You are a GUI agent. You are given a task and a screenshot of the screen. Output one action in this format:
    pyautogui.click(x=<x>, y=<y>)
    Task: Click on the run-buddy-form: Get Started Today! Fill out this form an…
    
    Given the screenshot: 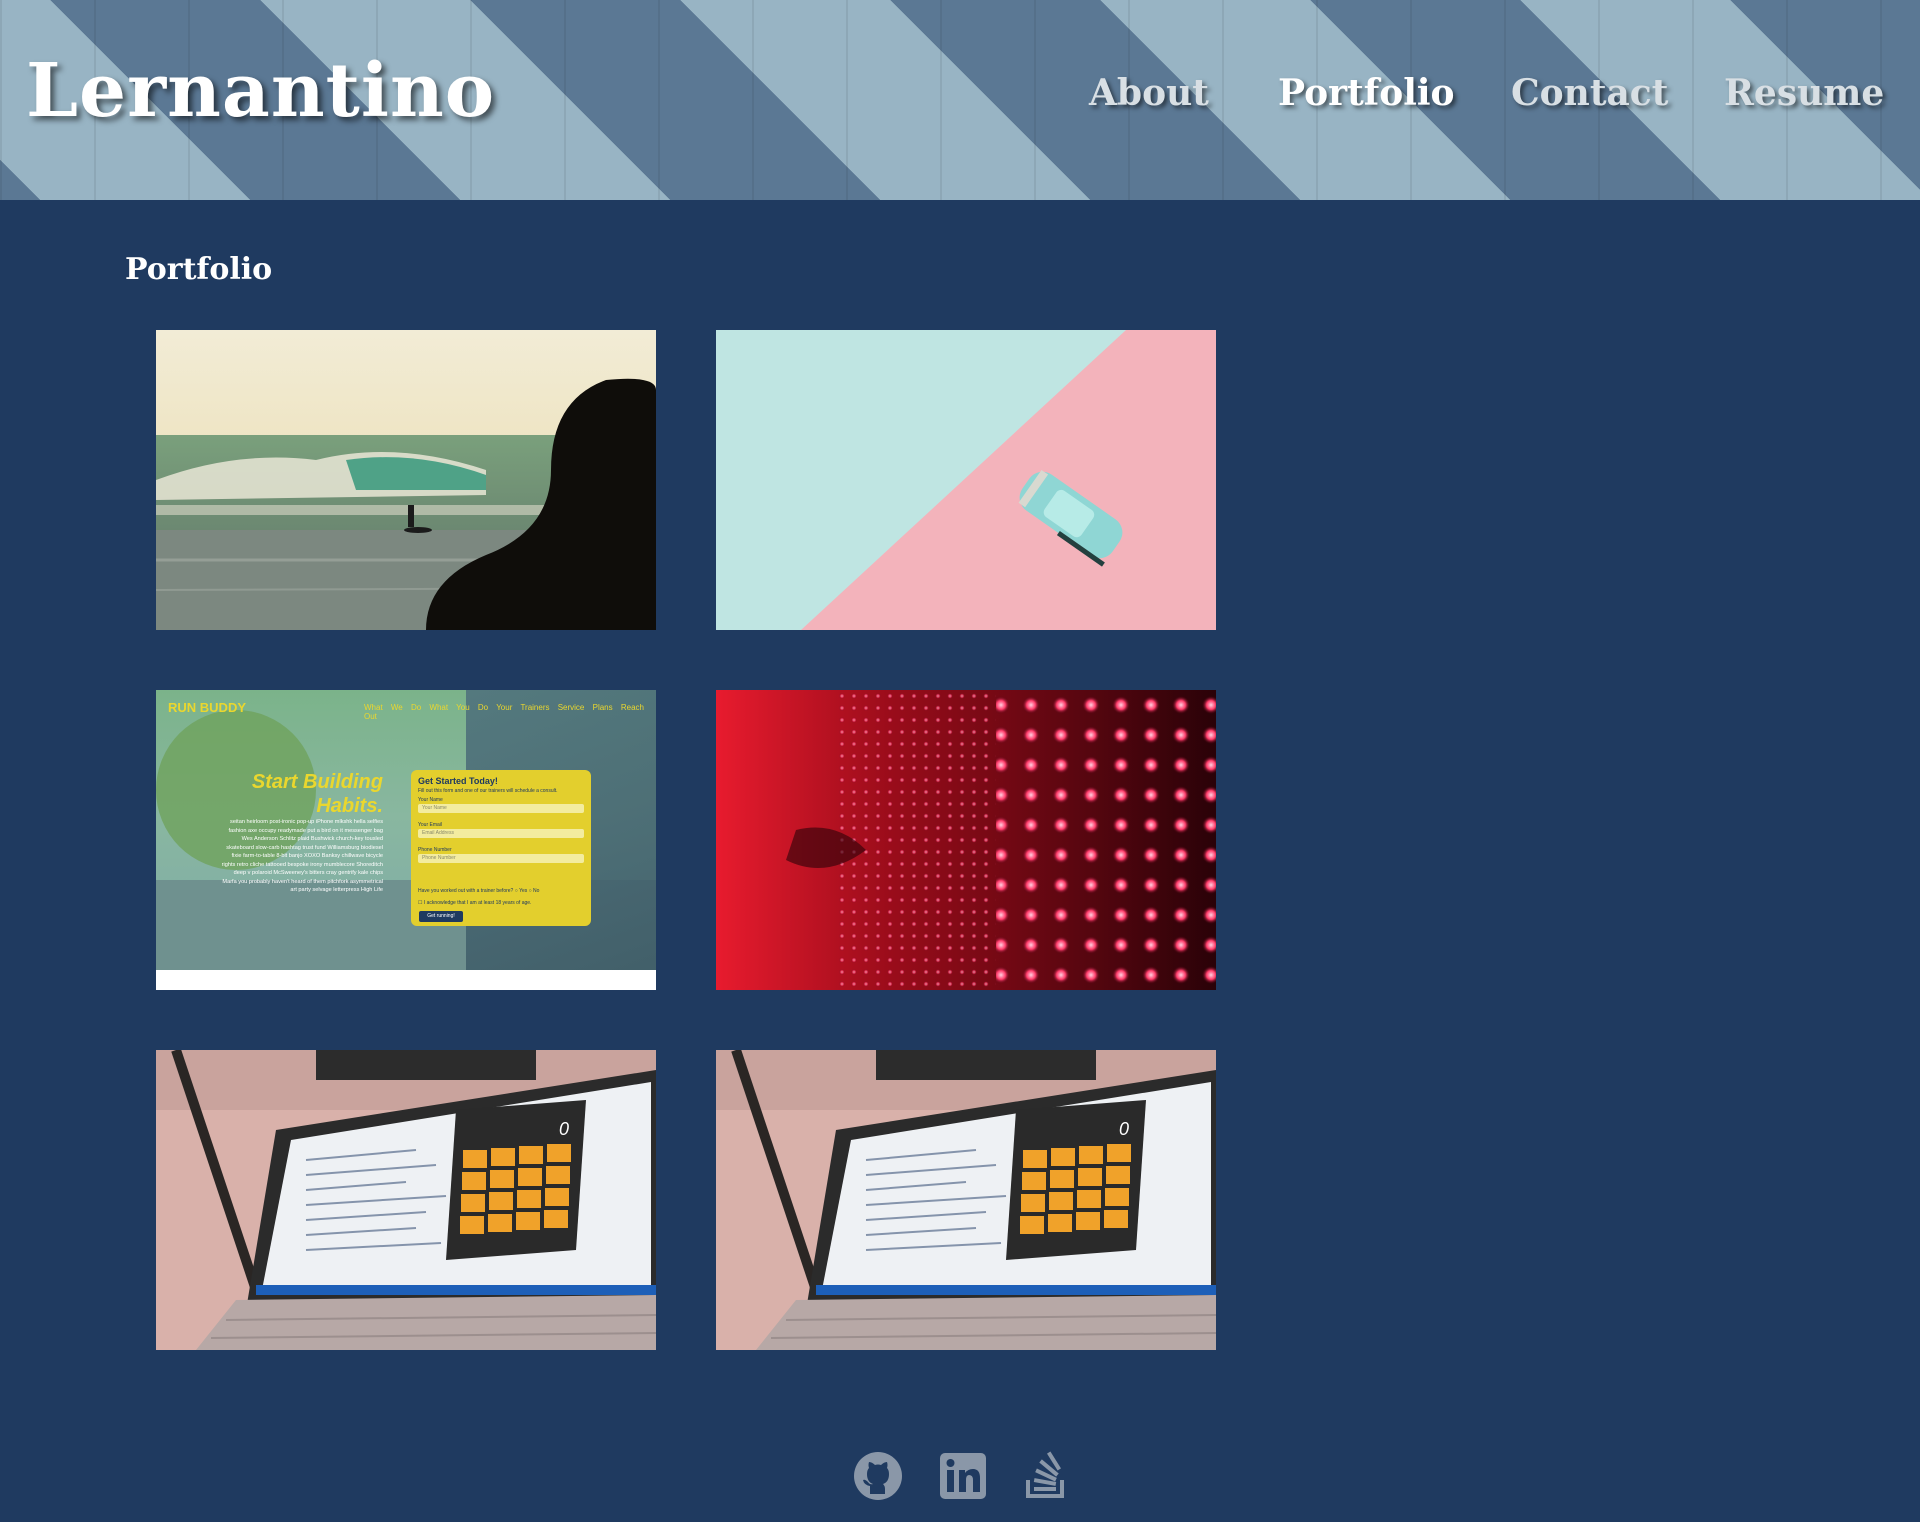 What is the action you would take?
    pyautogui.click(x=501, y=848)
    